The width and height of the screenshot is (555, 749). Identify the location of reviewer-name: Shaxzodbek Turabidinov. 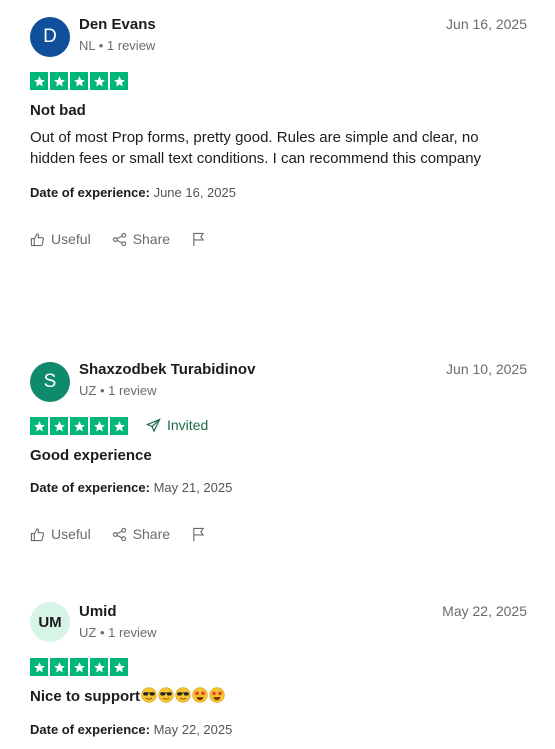
(167, 369).